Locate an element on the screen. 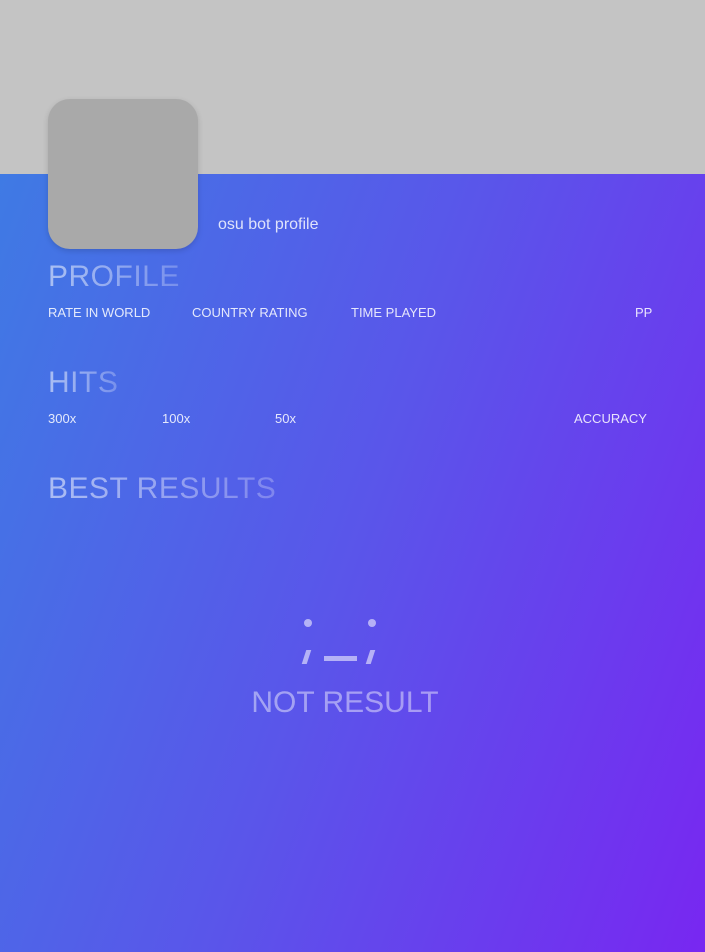 The width and height of the screenshot is (705, 952). stat-100x: 100x is located at coordinates (176, 418).